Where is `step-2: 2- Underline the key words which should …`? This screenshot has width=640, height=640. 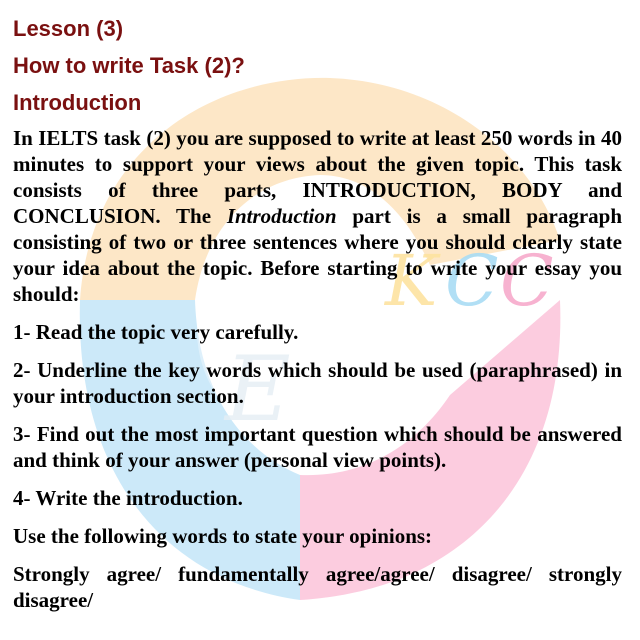
step-2: 2- Underline the key words which should … is located at coordinates (317, 383).